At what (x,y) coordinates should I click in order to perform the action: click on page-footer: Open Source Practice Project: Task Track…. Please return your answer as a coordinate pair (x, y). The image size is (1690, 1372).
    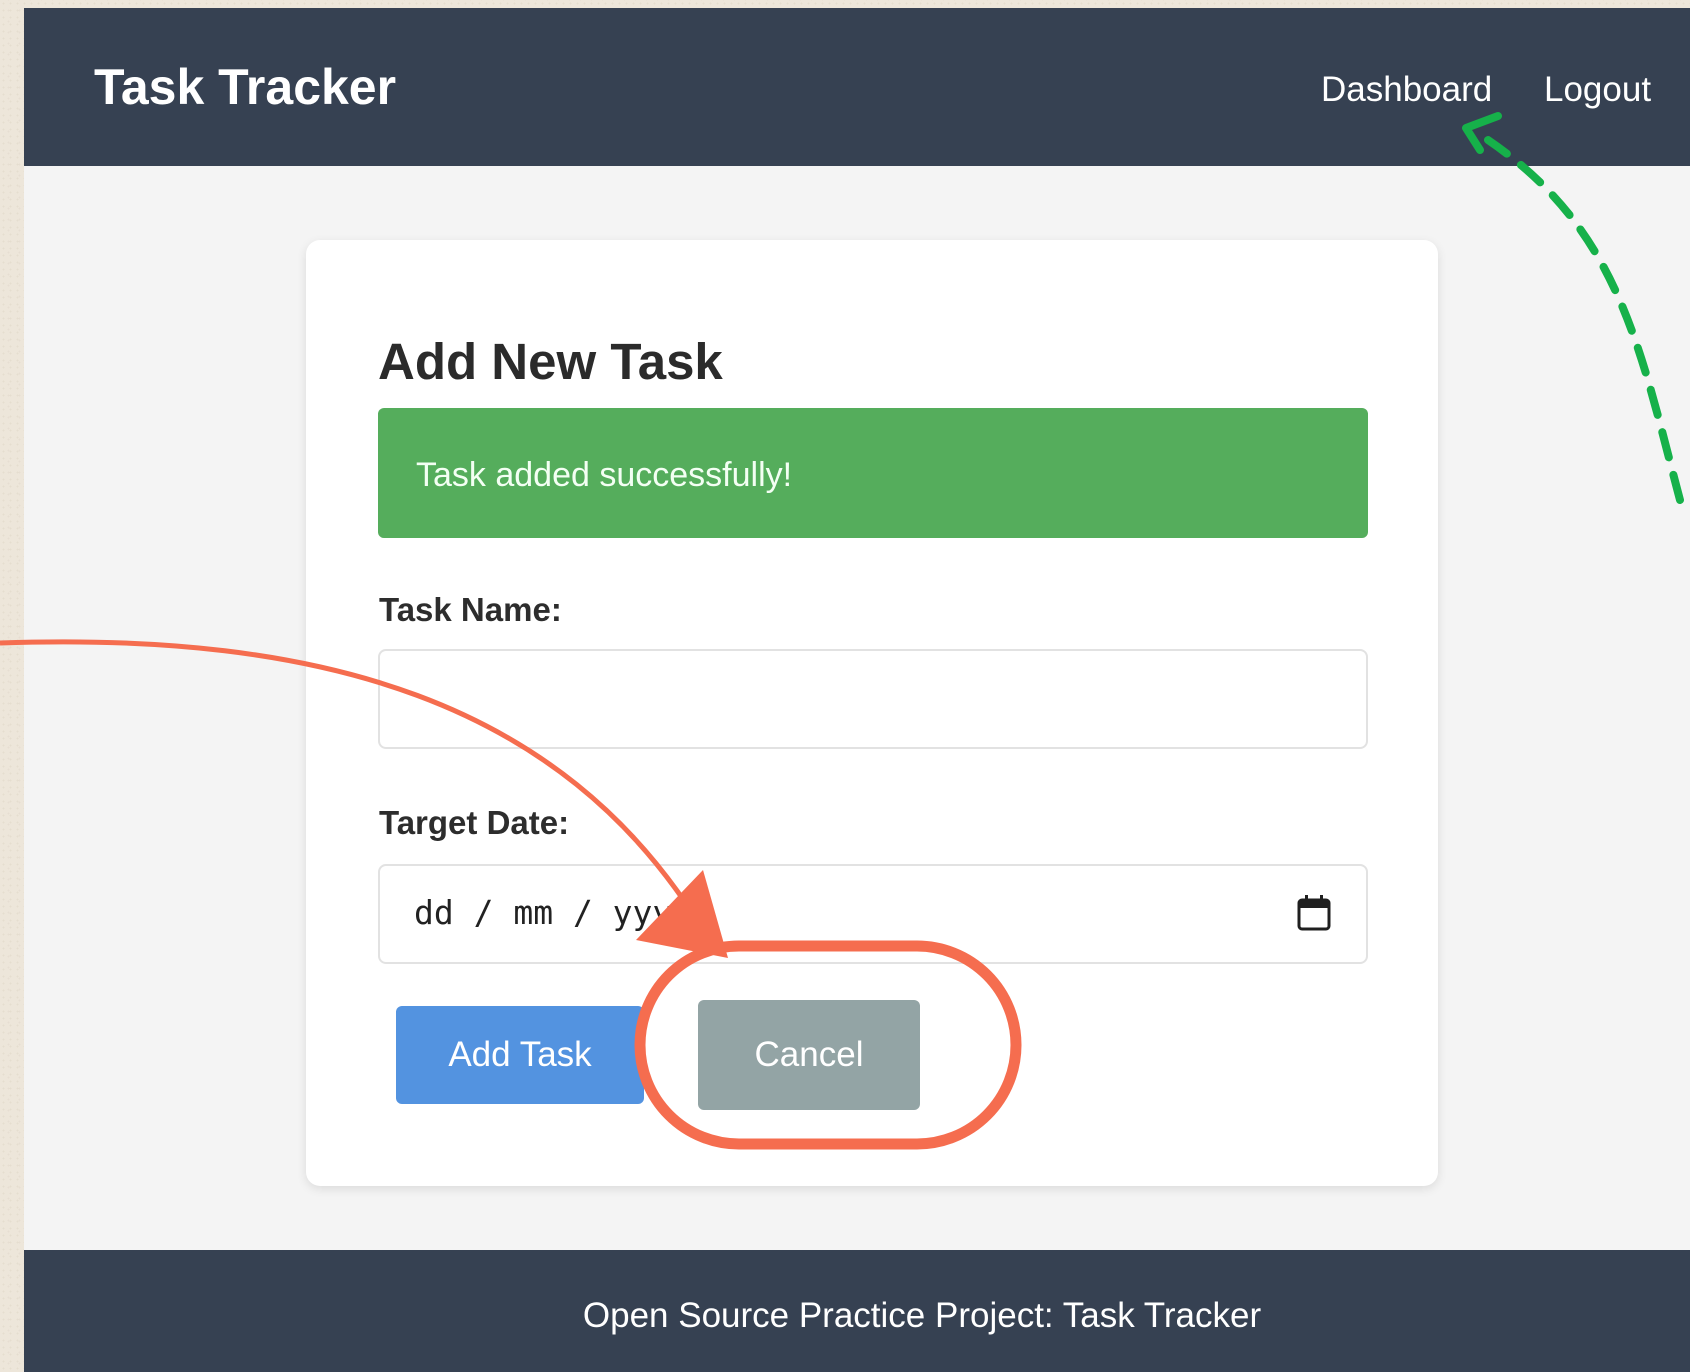
    Looking at the image, I should click on (857, 1311).